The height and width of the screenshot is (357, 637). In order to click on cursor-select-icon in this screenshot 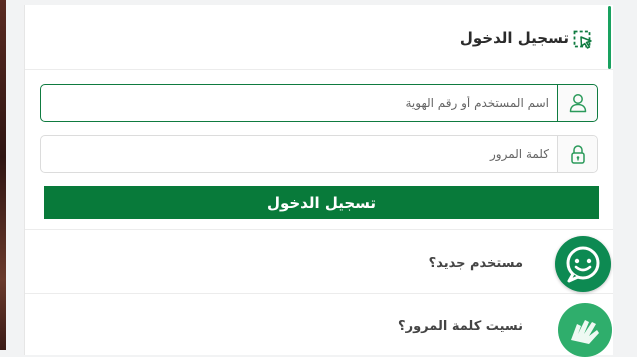, I will do `click(583, 40)`.